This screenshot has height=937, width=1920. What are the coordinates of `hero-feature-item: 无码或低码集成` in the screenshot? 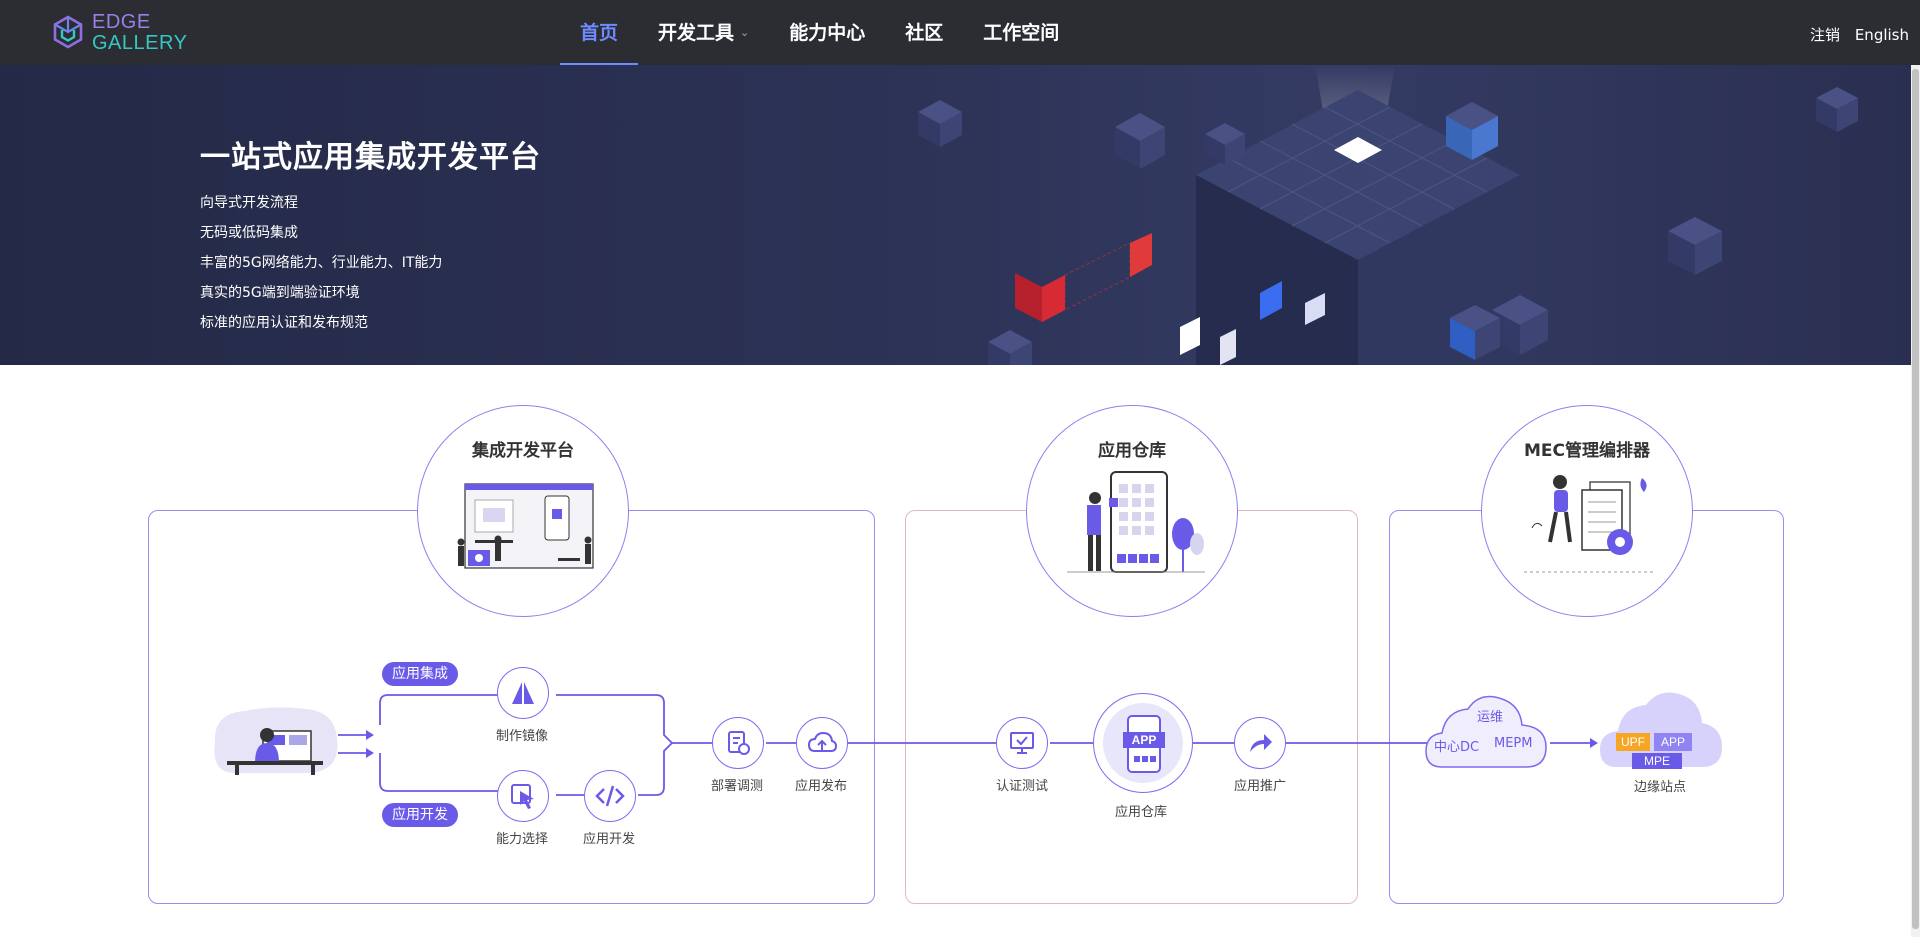 It's located at (249, 233).